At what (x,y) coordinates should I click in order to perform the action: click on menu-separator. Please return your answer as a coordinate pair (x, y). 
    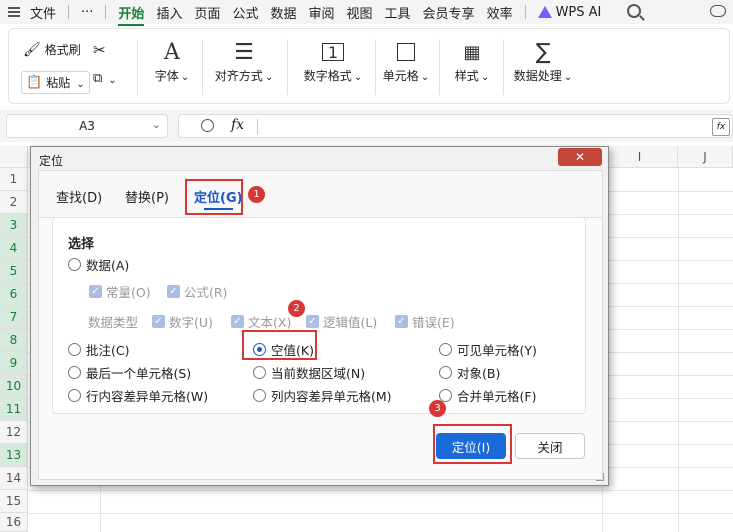
    Looking at the image, I should click on (106, 12).